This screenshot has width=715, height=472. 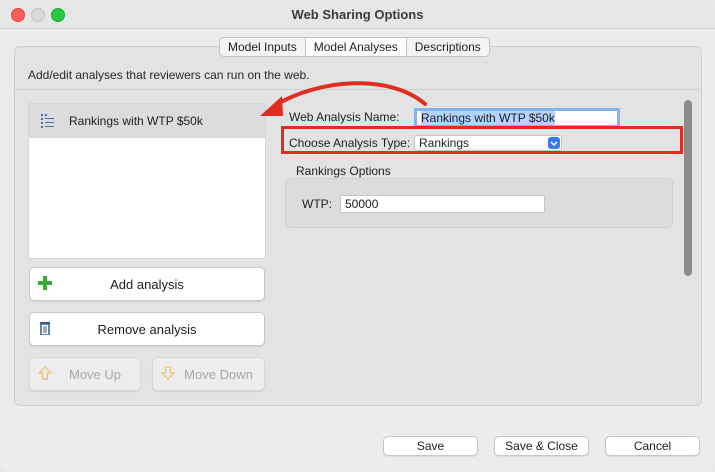 I want to click on wtp-label: WTP:, so click(x=317, y=204).